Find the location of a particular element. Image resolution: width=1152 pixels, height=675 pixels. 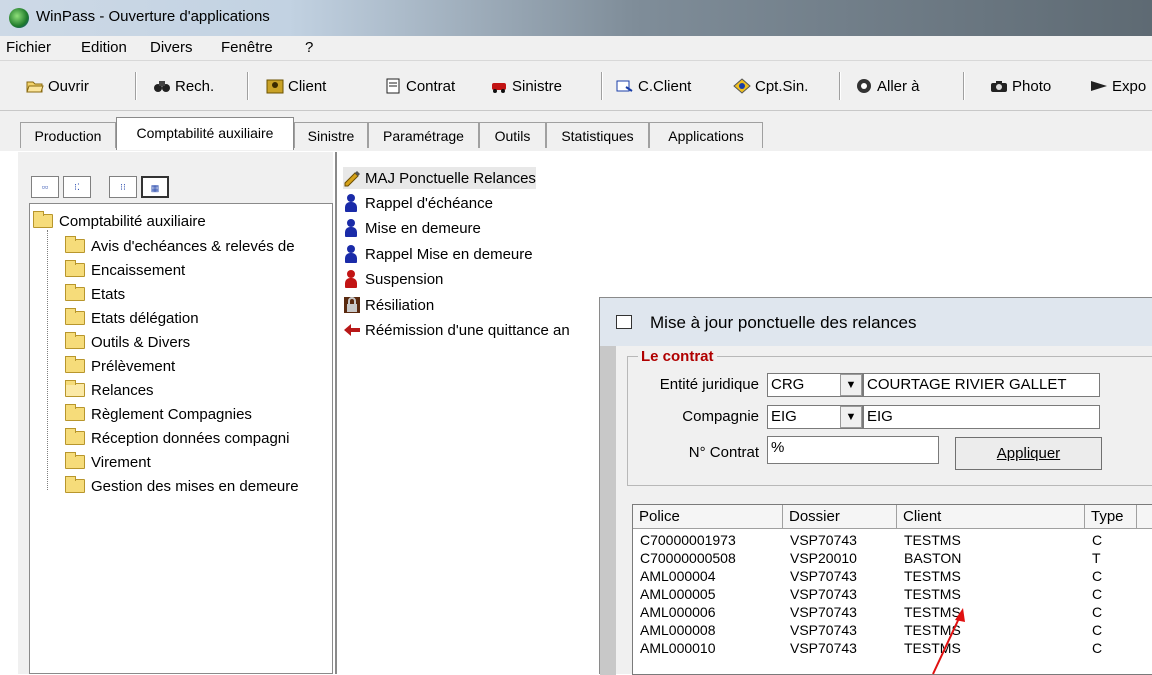

list-item-resiliation: Résiliation is located at coordinates (388, 305).